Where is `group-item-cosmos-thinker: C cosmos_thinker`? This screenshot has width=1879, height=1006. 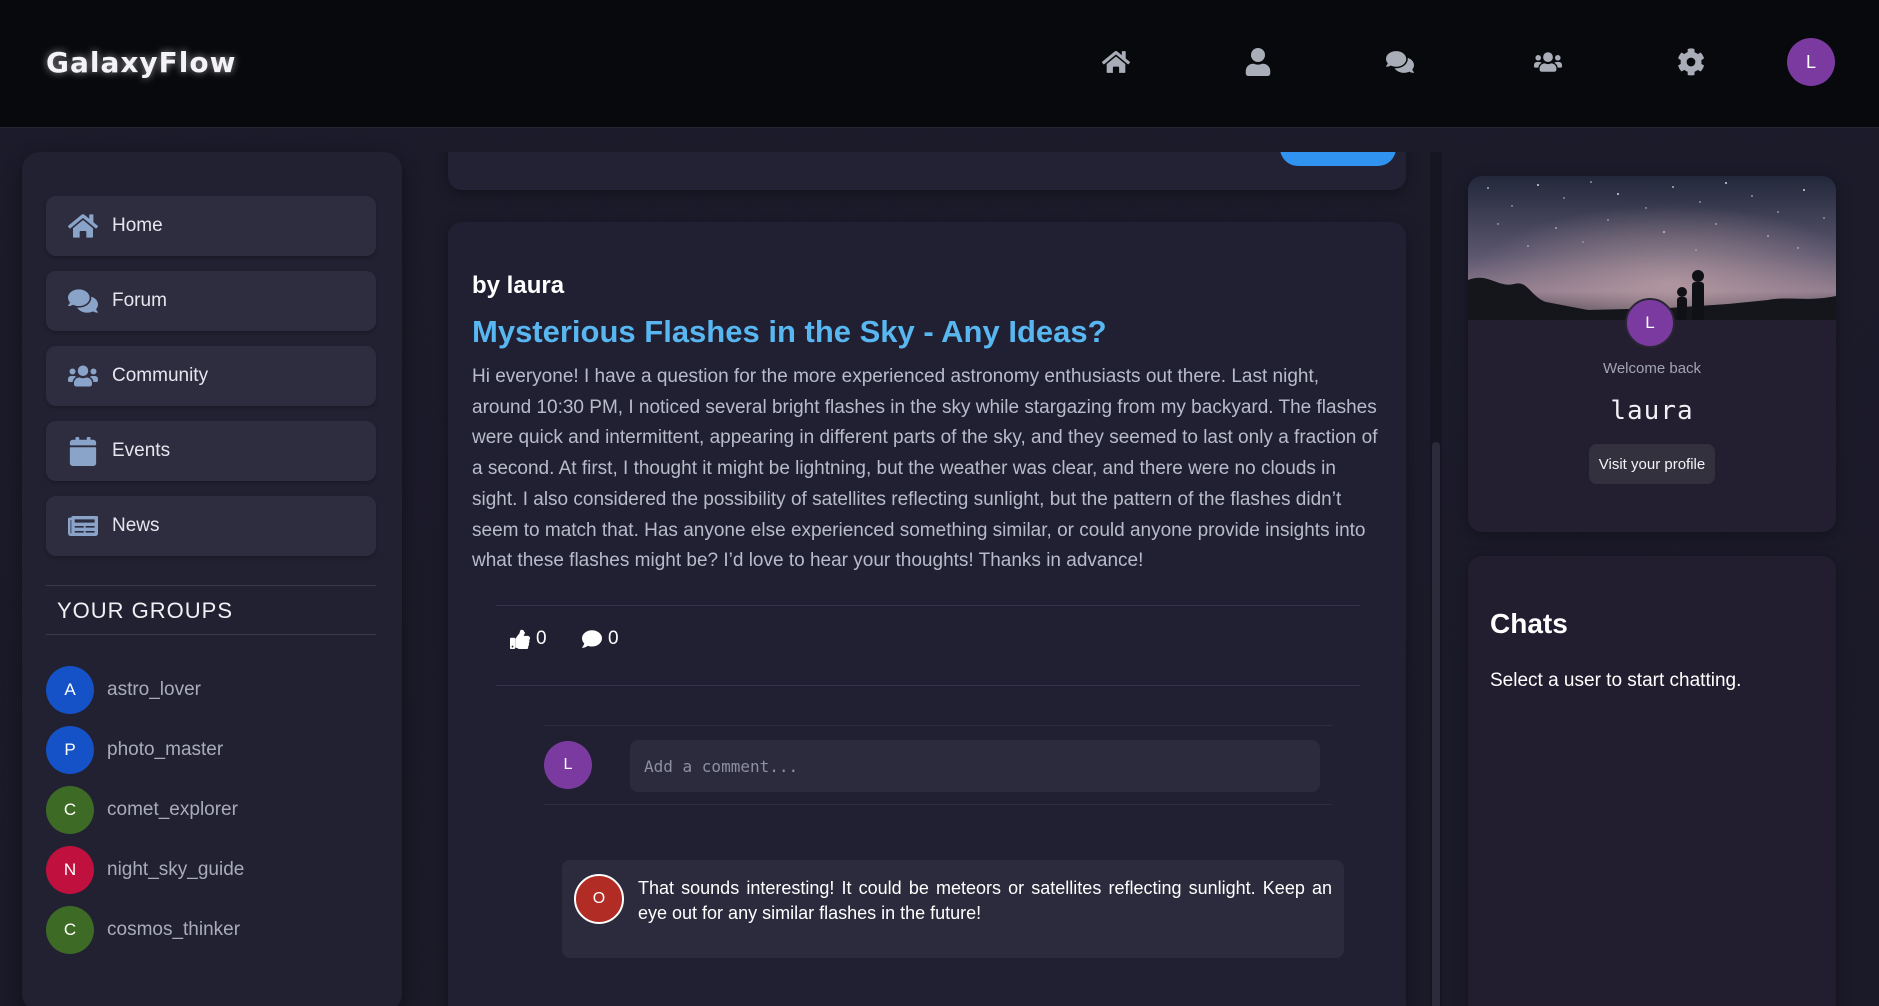
group-item-cosmos-thinker: C cosmos_thinker is located at coordinates (143, 930).